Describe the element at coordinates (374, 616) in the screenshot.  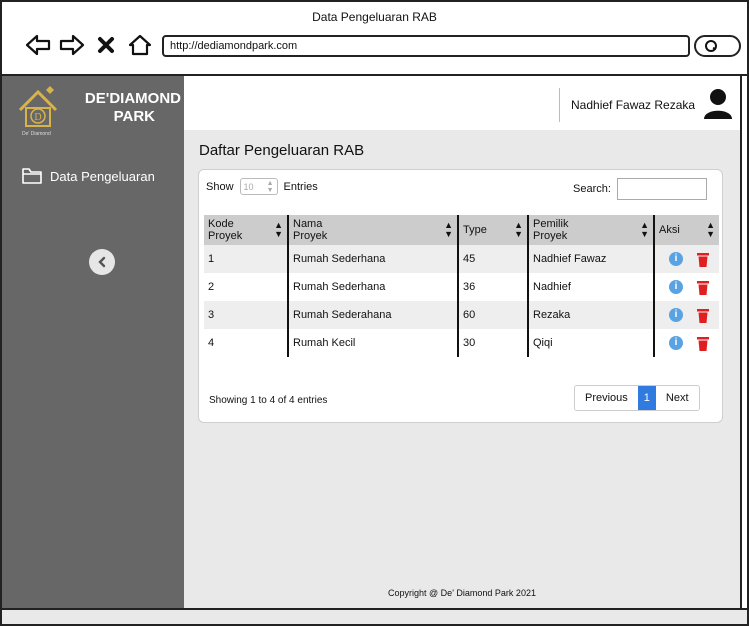
I see `browser-status-bar` at that location.